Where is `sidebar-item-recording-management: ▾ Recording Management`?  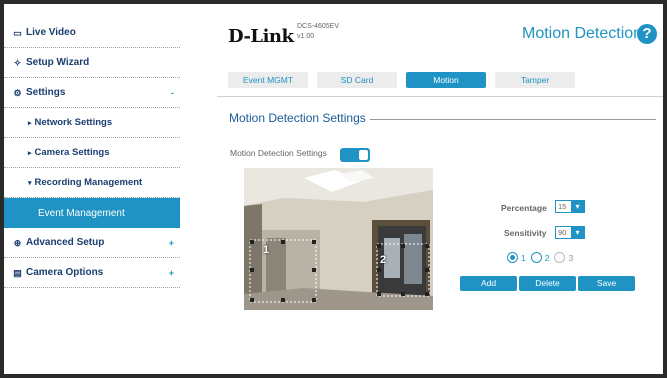
sidebar-item-recording-management: ▾ Recording Management is located at coordinates (92, 183).